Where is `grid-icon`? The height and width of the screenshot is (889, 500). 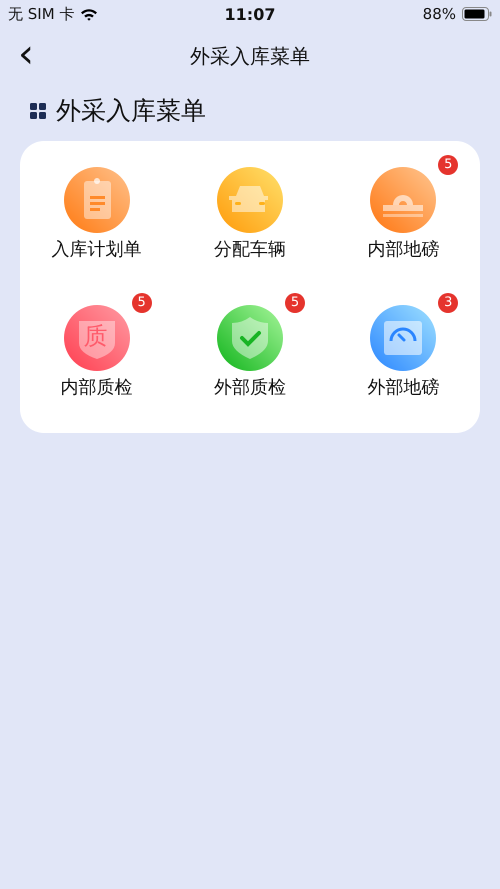 grid-icon is located at coordinates (38, 110).